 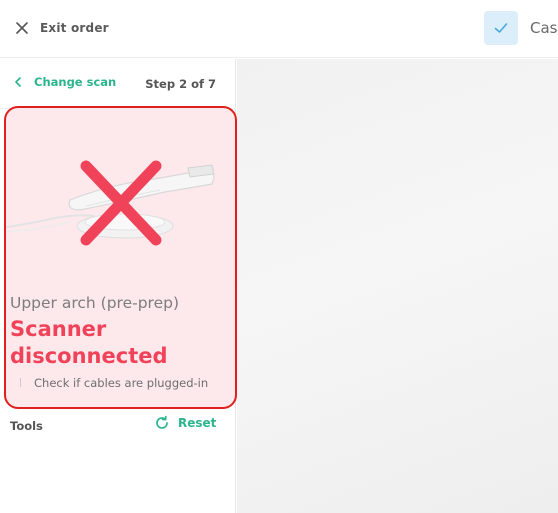 What do you see at coordinates (544, 28) in the screenshot?
I see `case-label: Cas` at bounding box center [544, 28].